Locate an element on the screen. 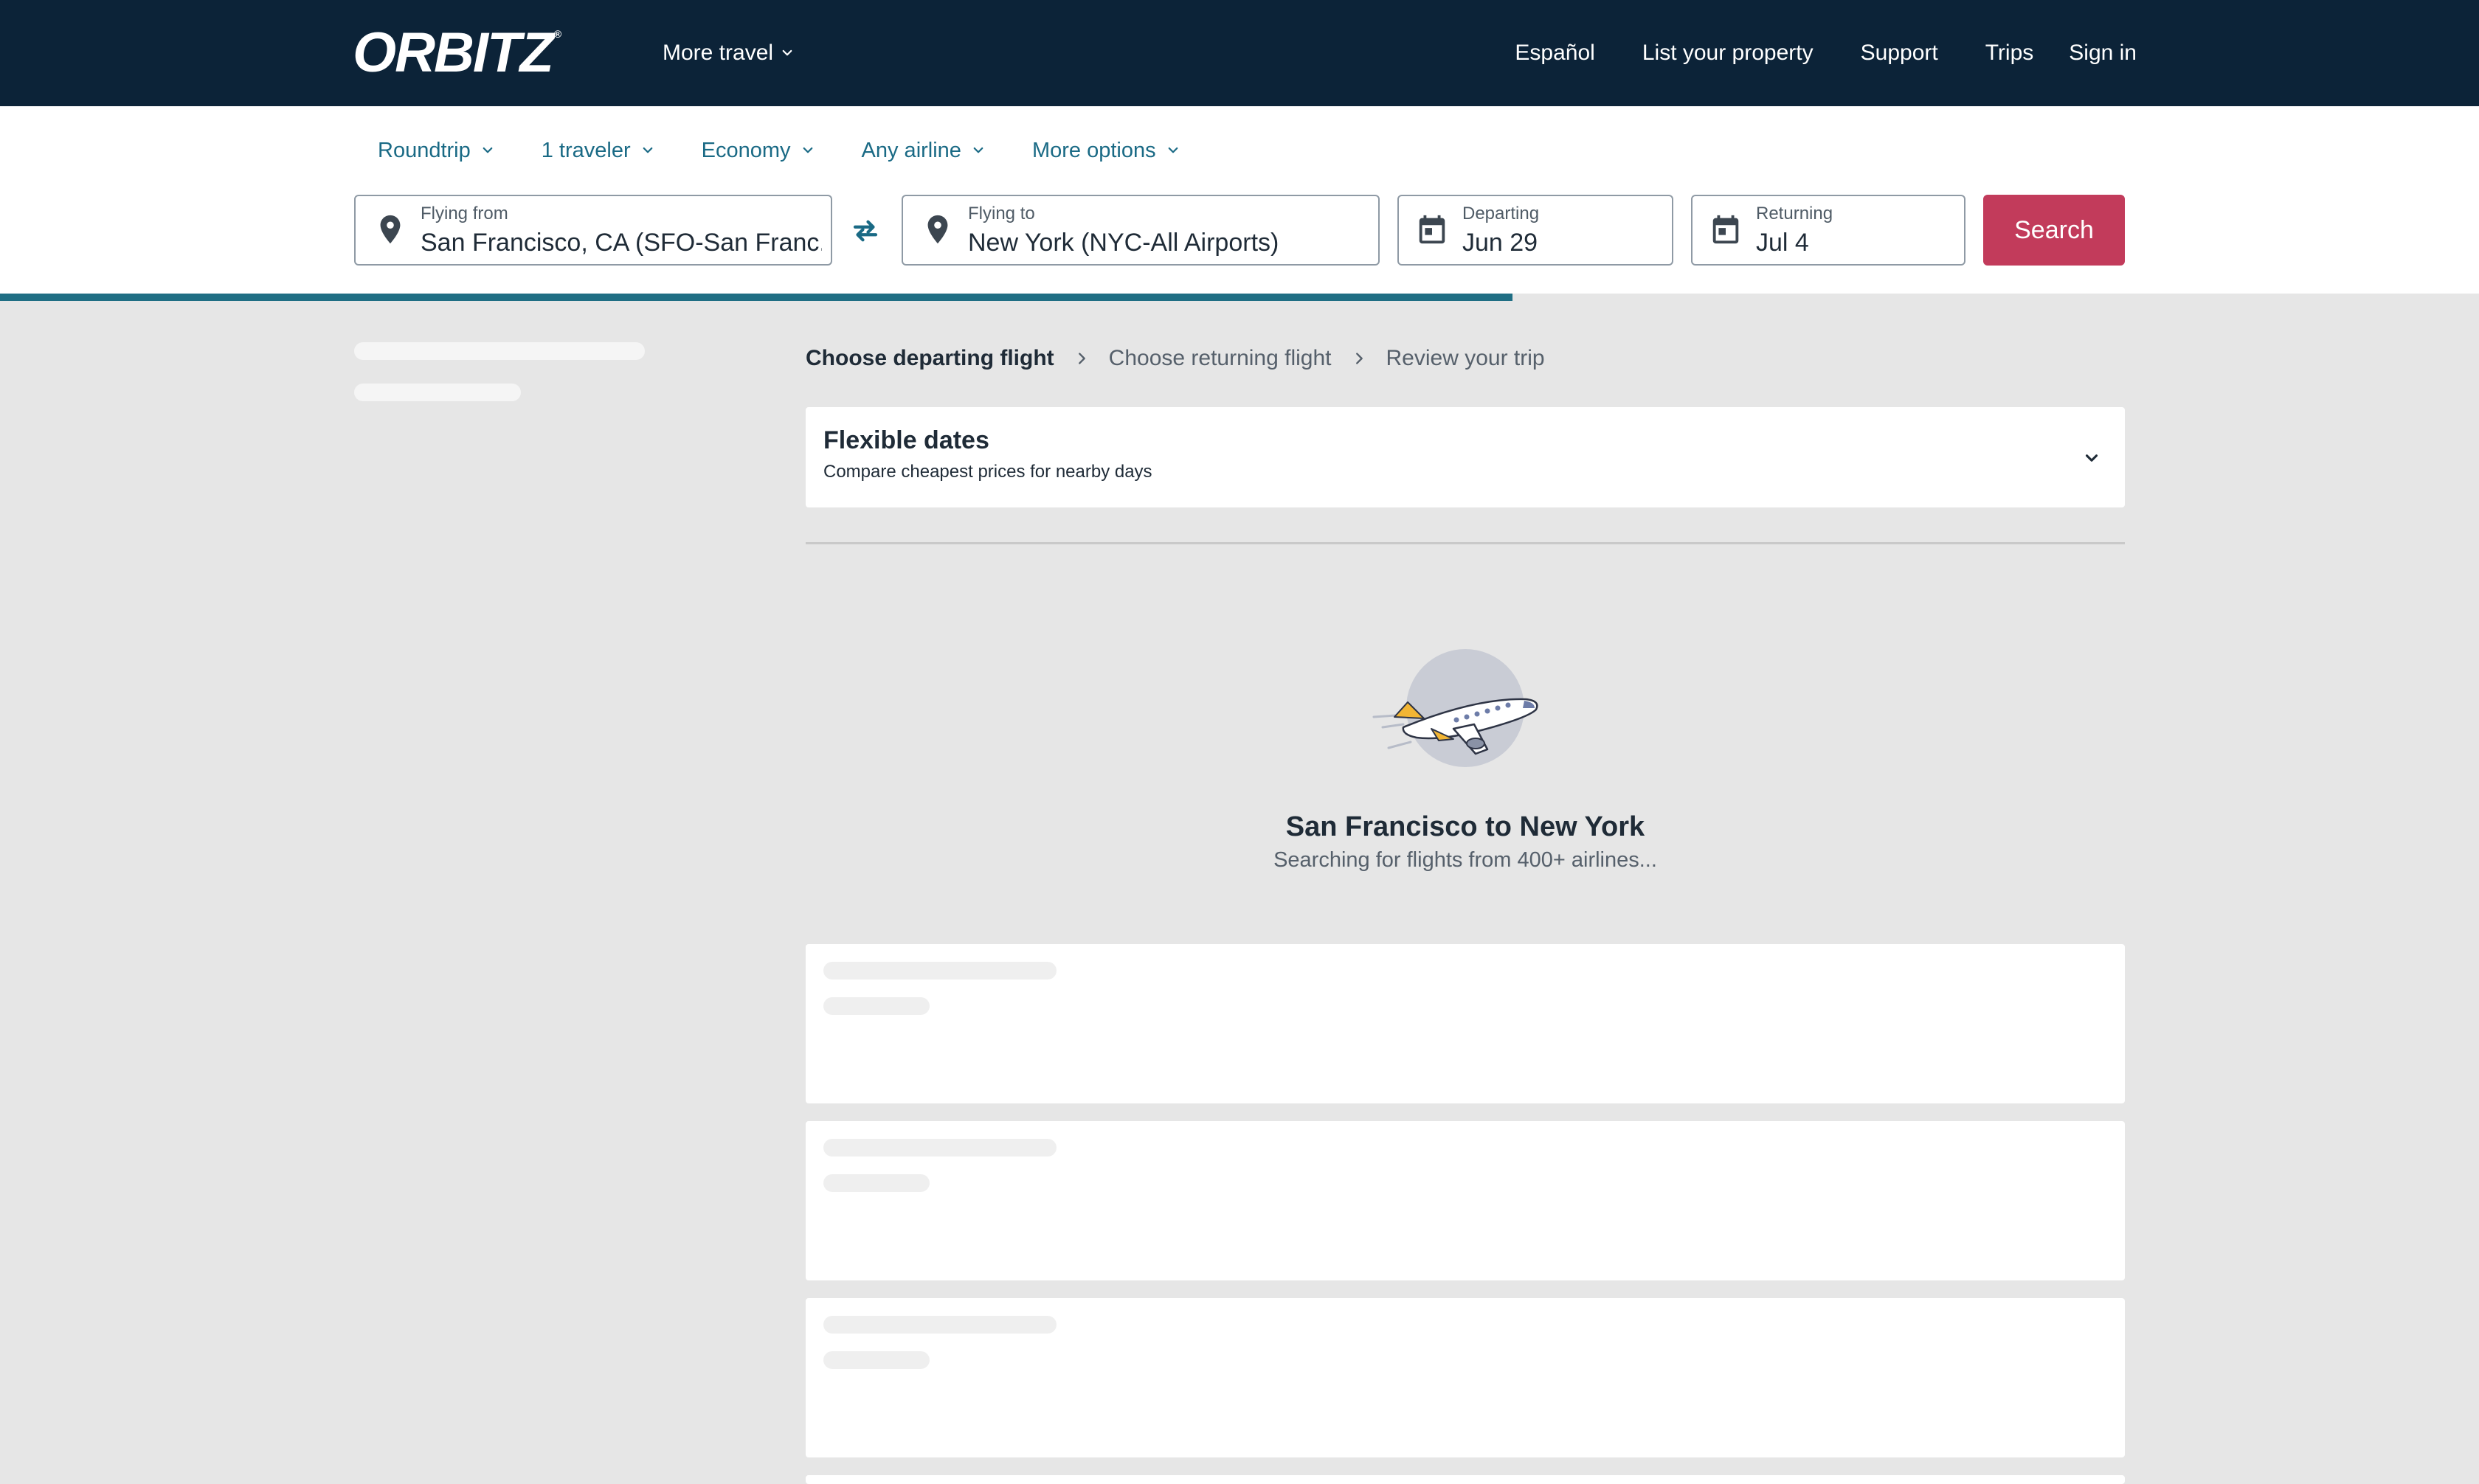 The height and width of the screenshot is (1484, 2479). swap-locations-button is located at coordinates (865, 231).